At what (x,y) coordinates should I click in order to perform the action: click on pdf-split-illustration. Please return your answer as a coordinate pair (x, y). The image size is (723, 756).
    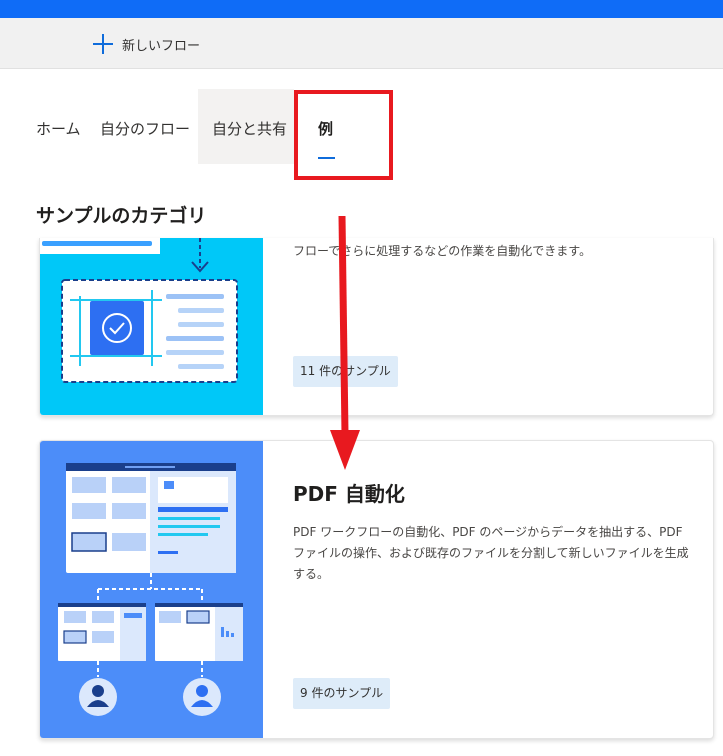
    Looking at the image, I should click on (150, 589).